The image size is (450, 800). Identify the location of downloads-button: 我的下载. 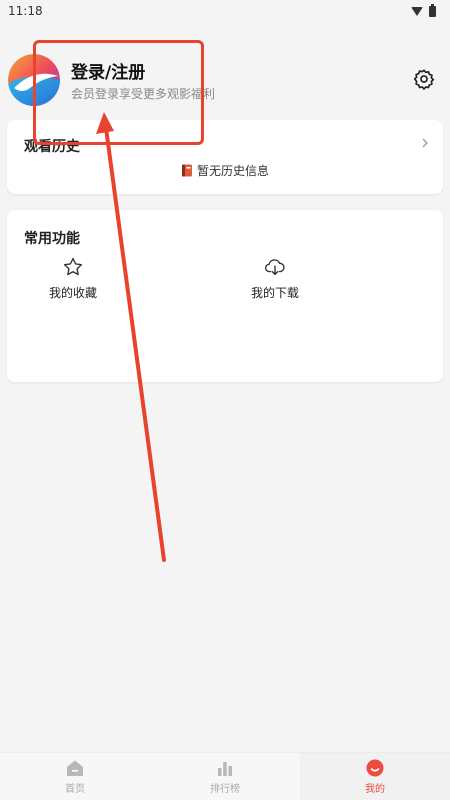
(275, 278).